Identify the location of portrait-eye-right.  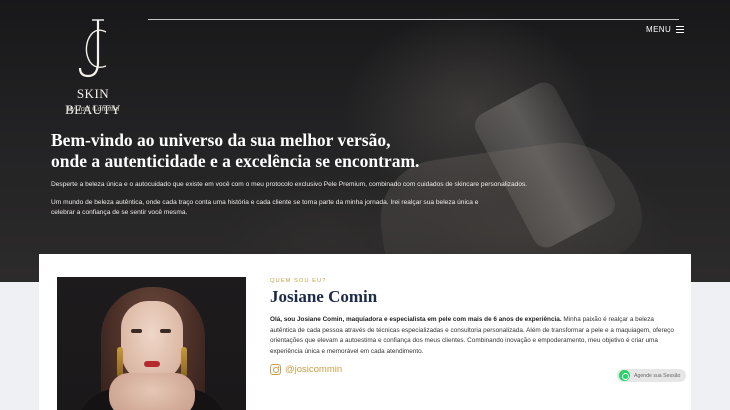
(165, 331).